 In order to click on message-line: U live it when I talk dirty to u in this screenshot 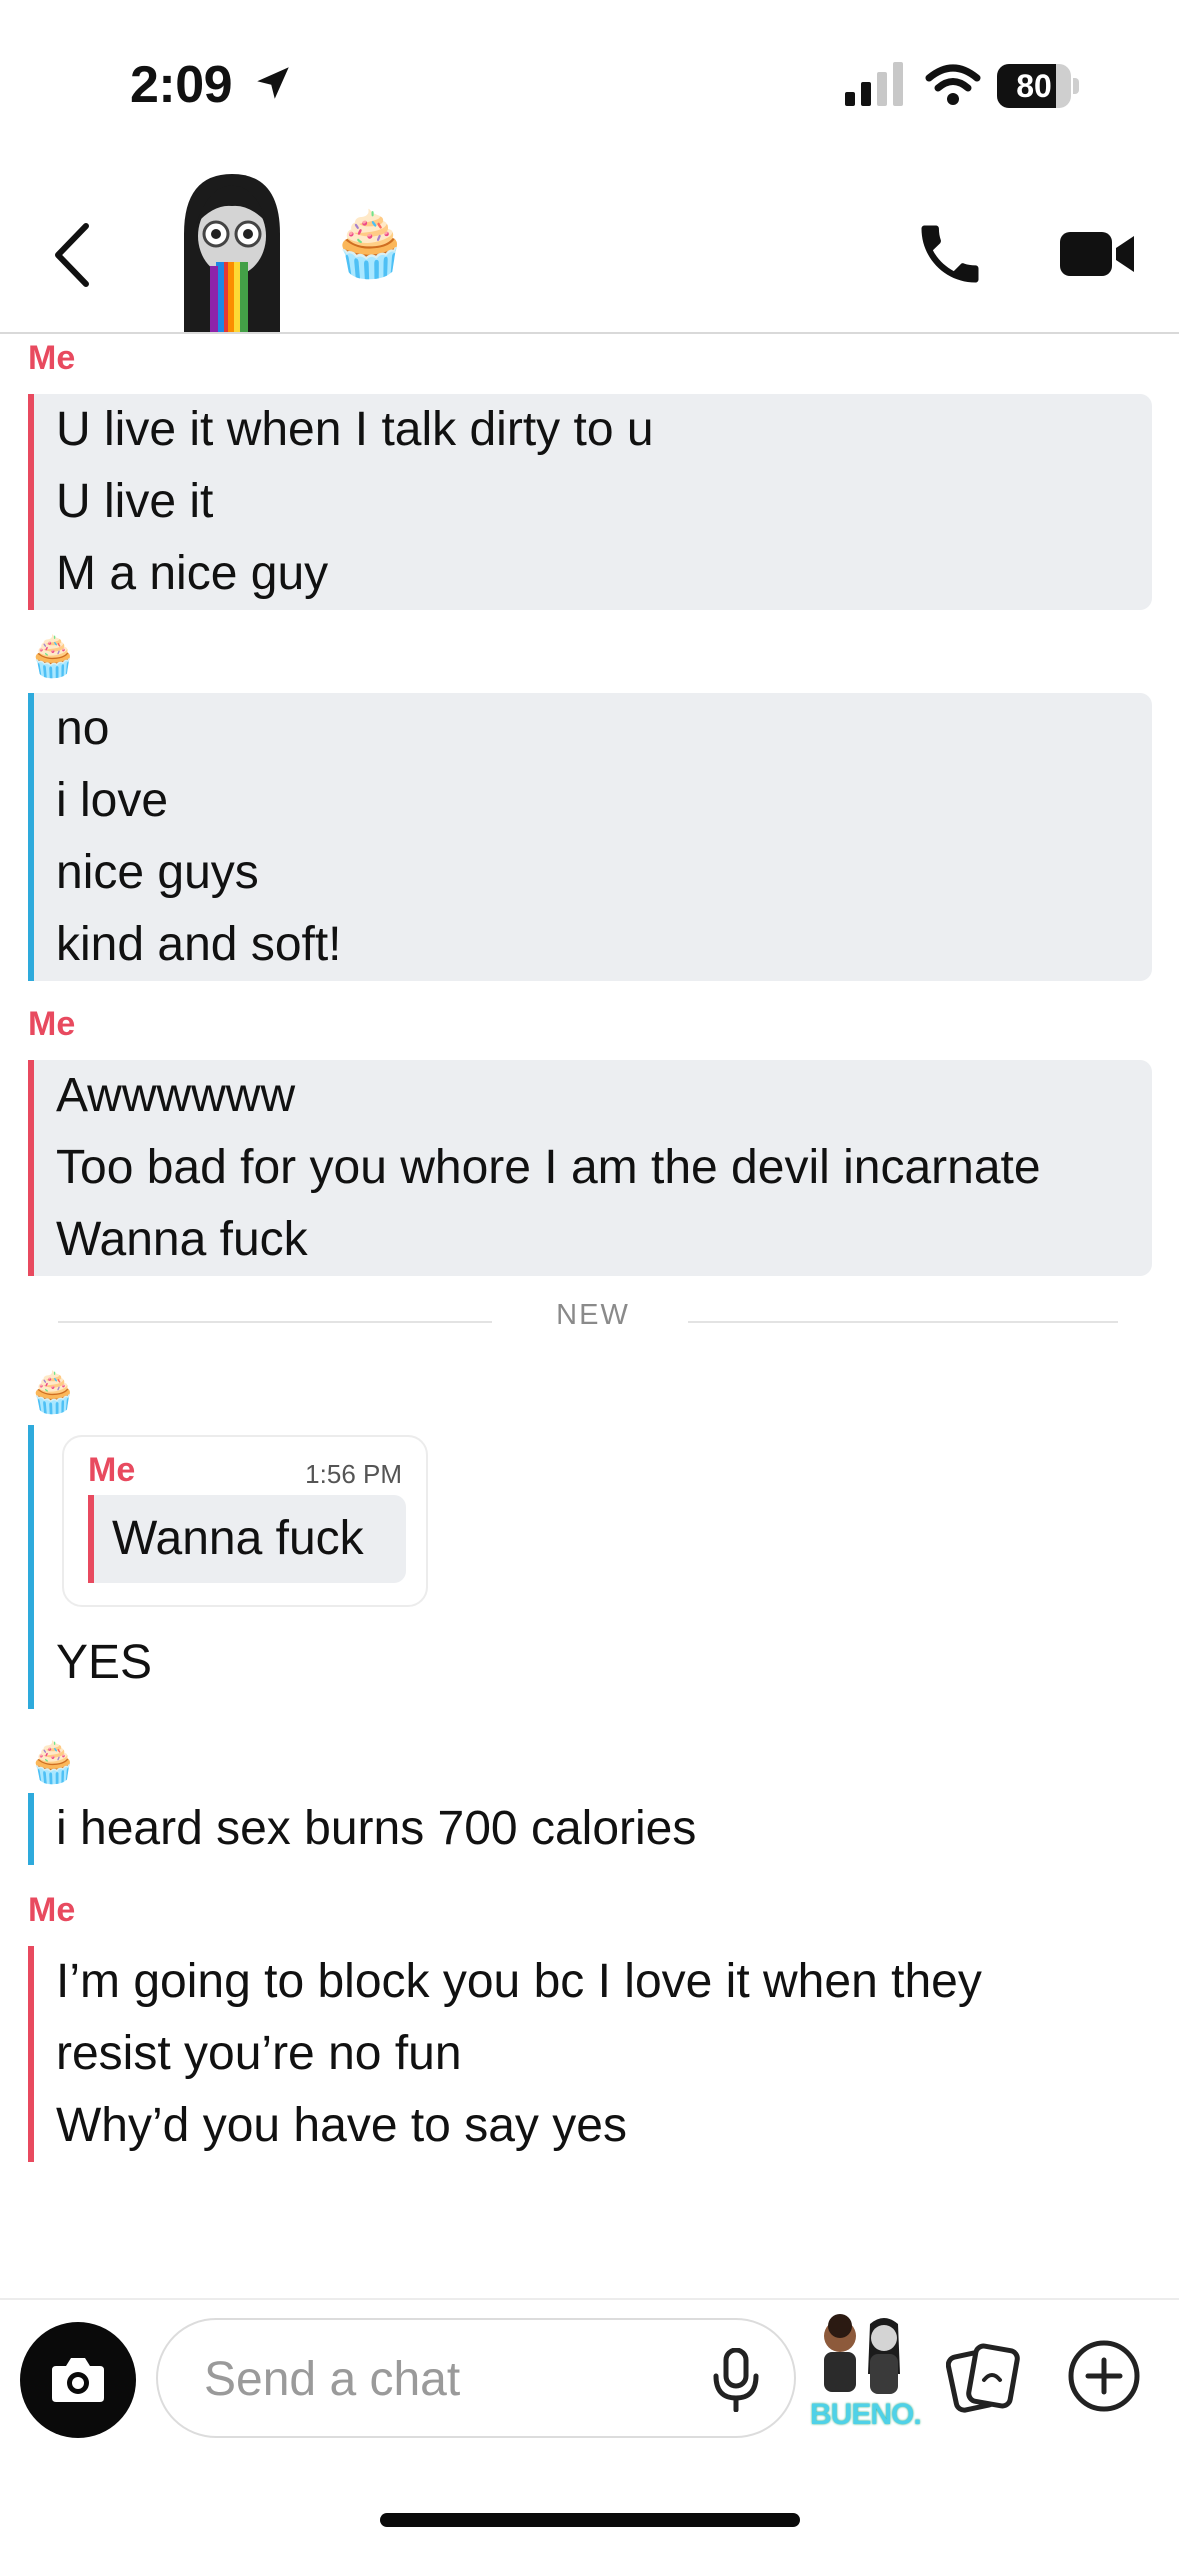, I will do `click(355, 429)`.